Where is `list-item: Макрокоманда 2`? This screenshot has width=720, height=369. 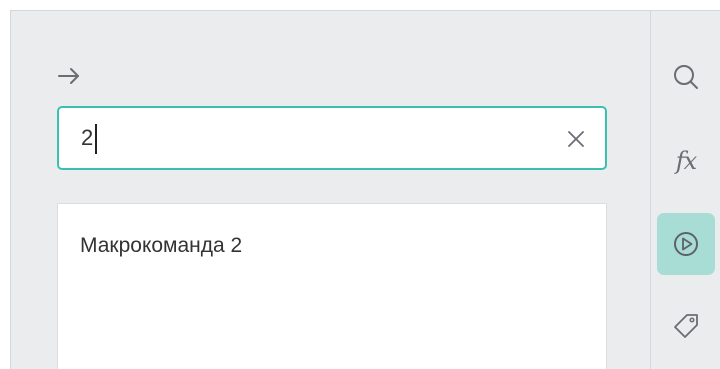
list-item: Макрокоманда 2 is located at coordinates (161, 246).